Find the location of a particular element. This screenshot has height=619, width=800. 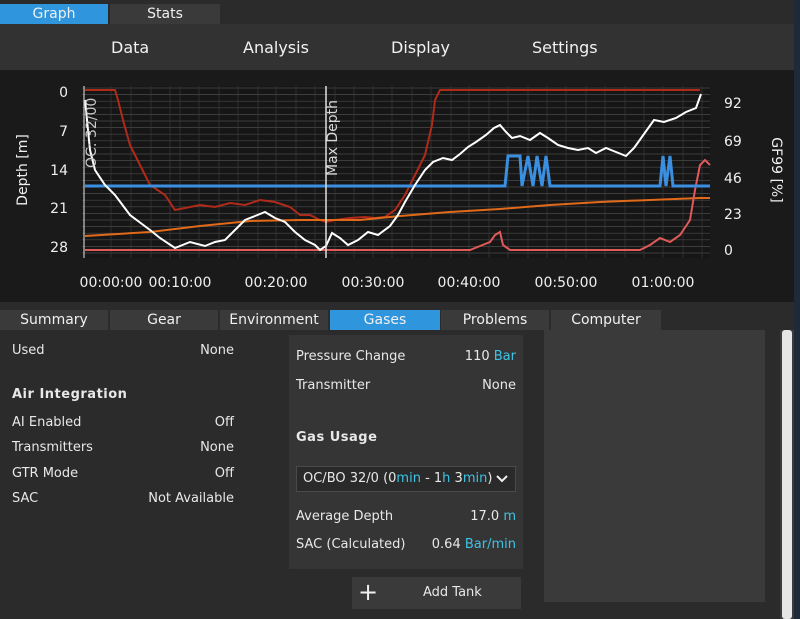

ai-enabled-row: AI Enabled Off is located at coordinates (123, 424).